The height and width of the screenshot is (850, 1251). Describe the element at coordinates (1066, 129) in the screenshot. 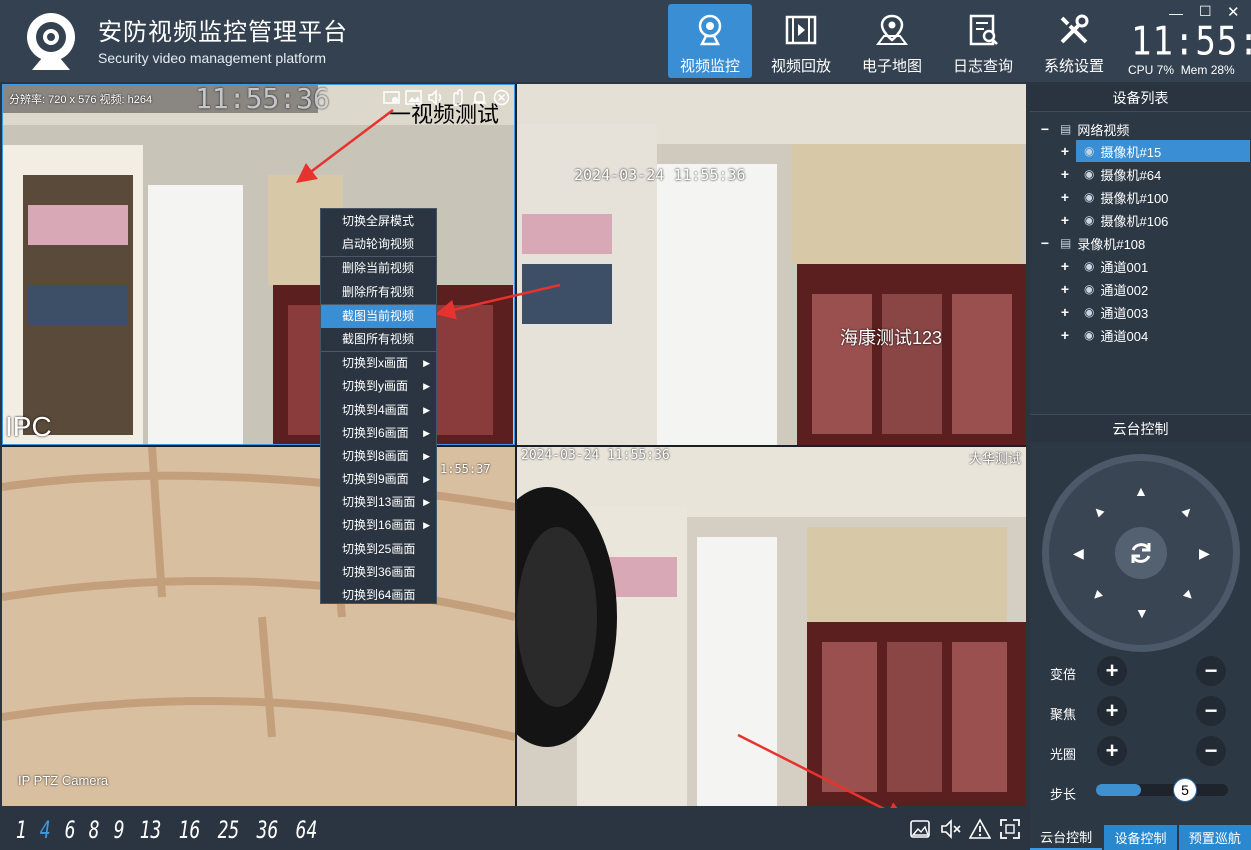

I see `network-video-icon: ▤` at that location.